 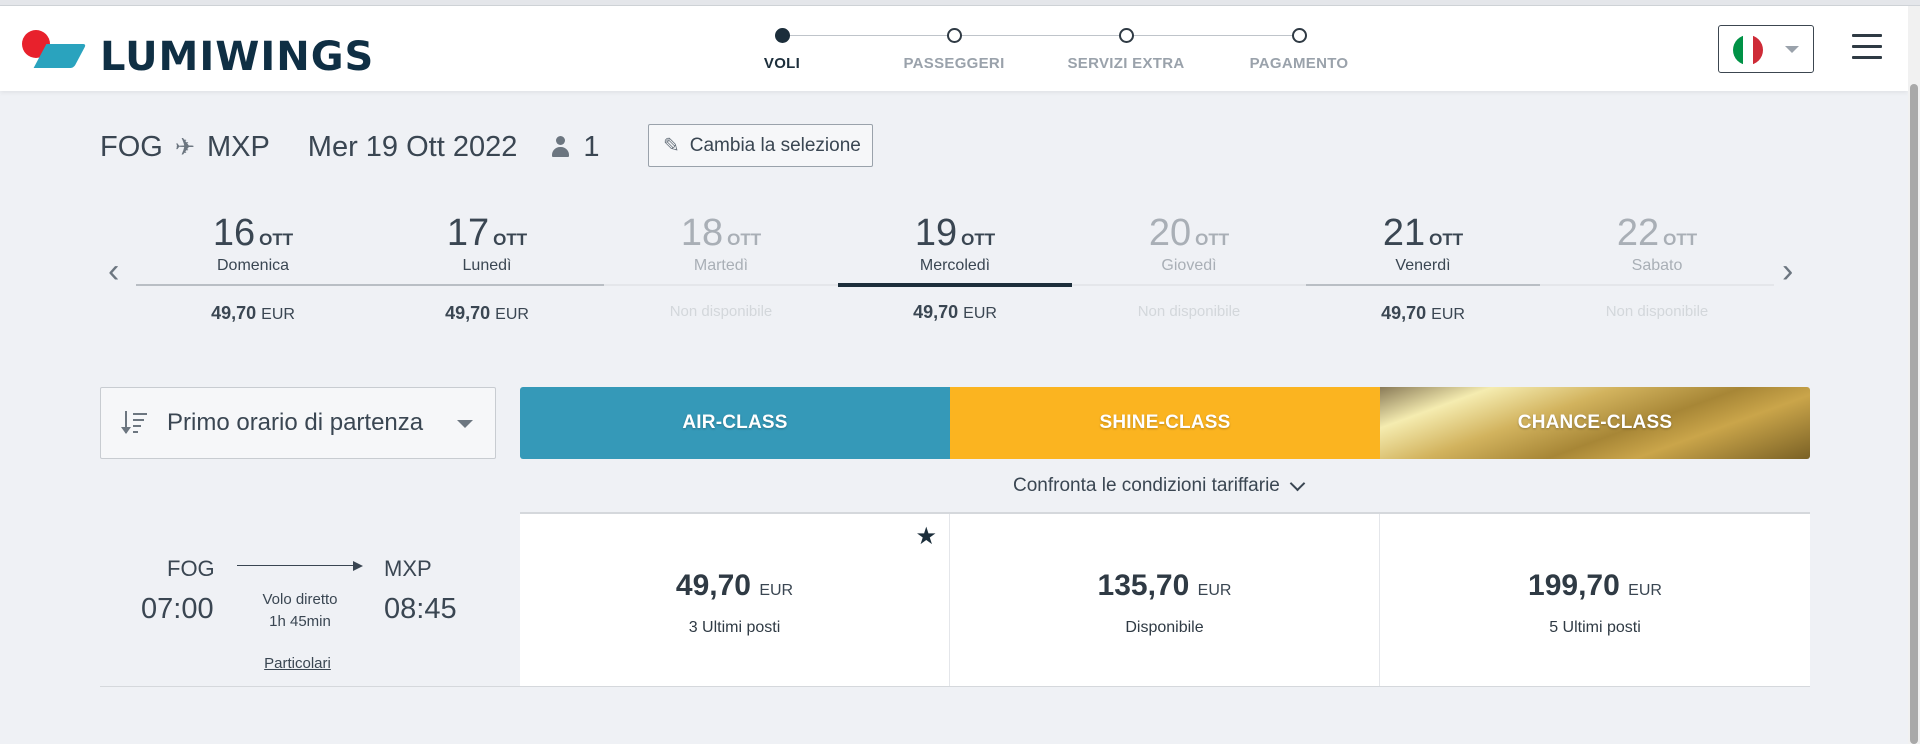 I want to click on fare-value: 199,70, so click(x=1574, y=585).